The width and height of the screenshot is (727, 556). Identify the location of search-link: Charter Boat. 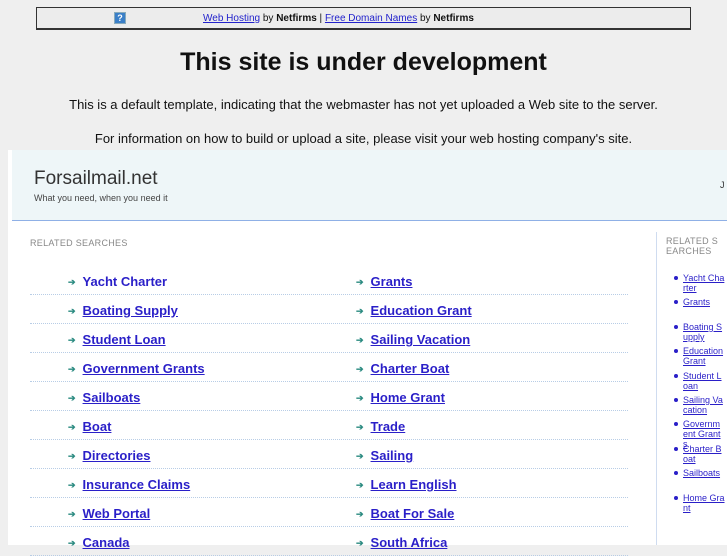
(410, 368).